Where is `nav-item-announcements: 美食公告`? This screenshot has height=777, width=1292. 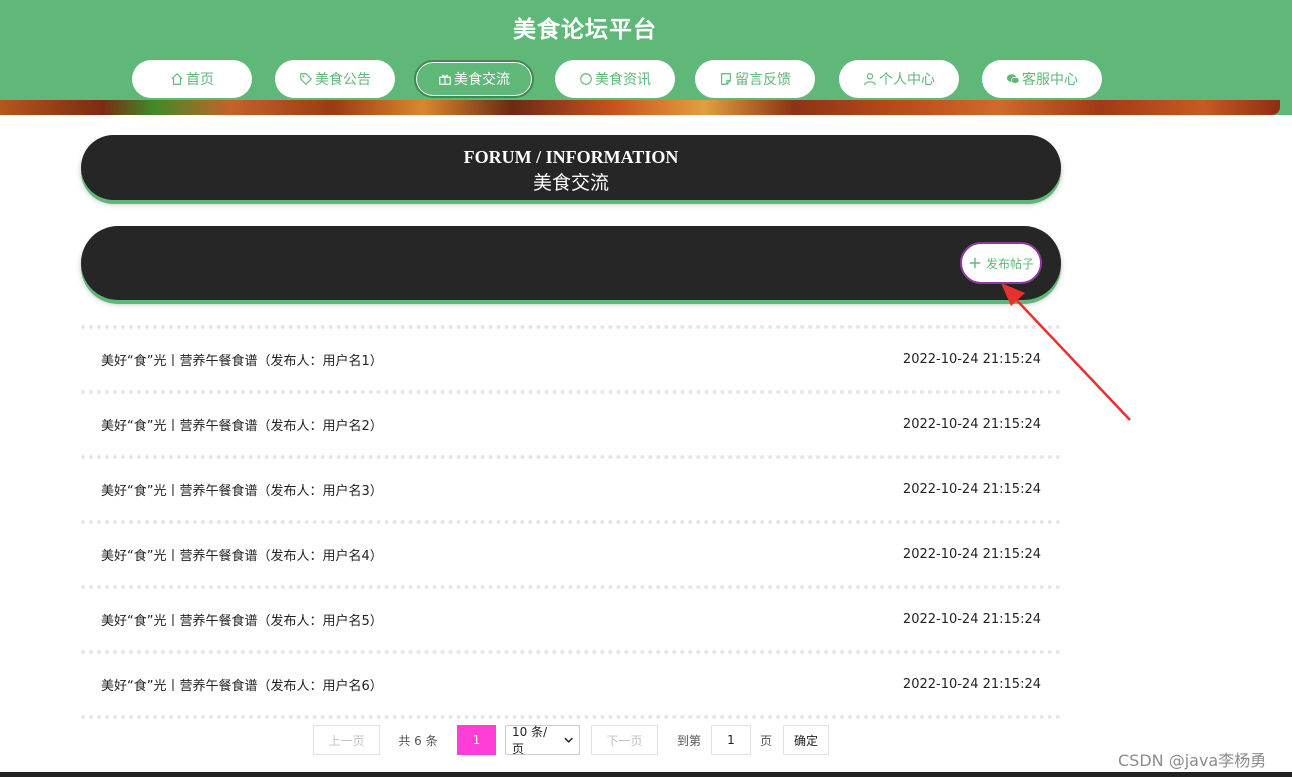
nav-item-announcements: 美食公告 is located at coordinates (335, 79).